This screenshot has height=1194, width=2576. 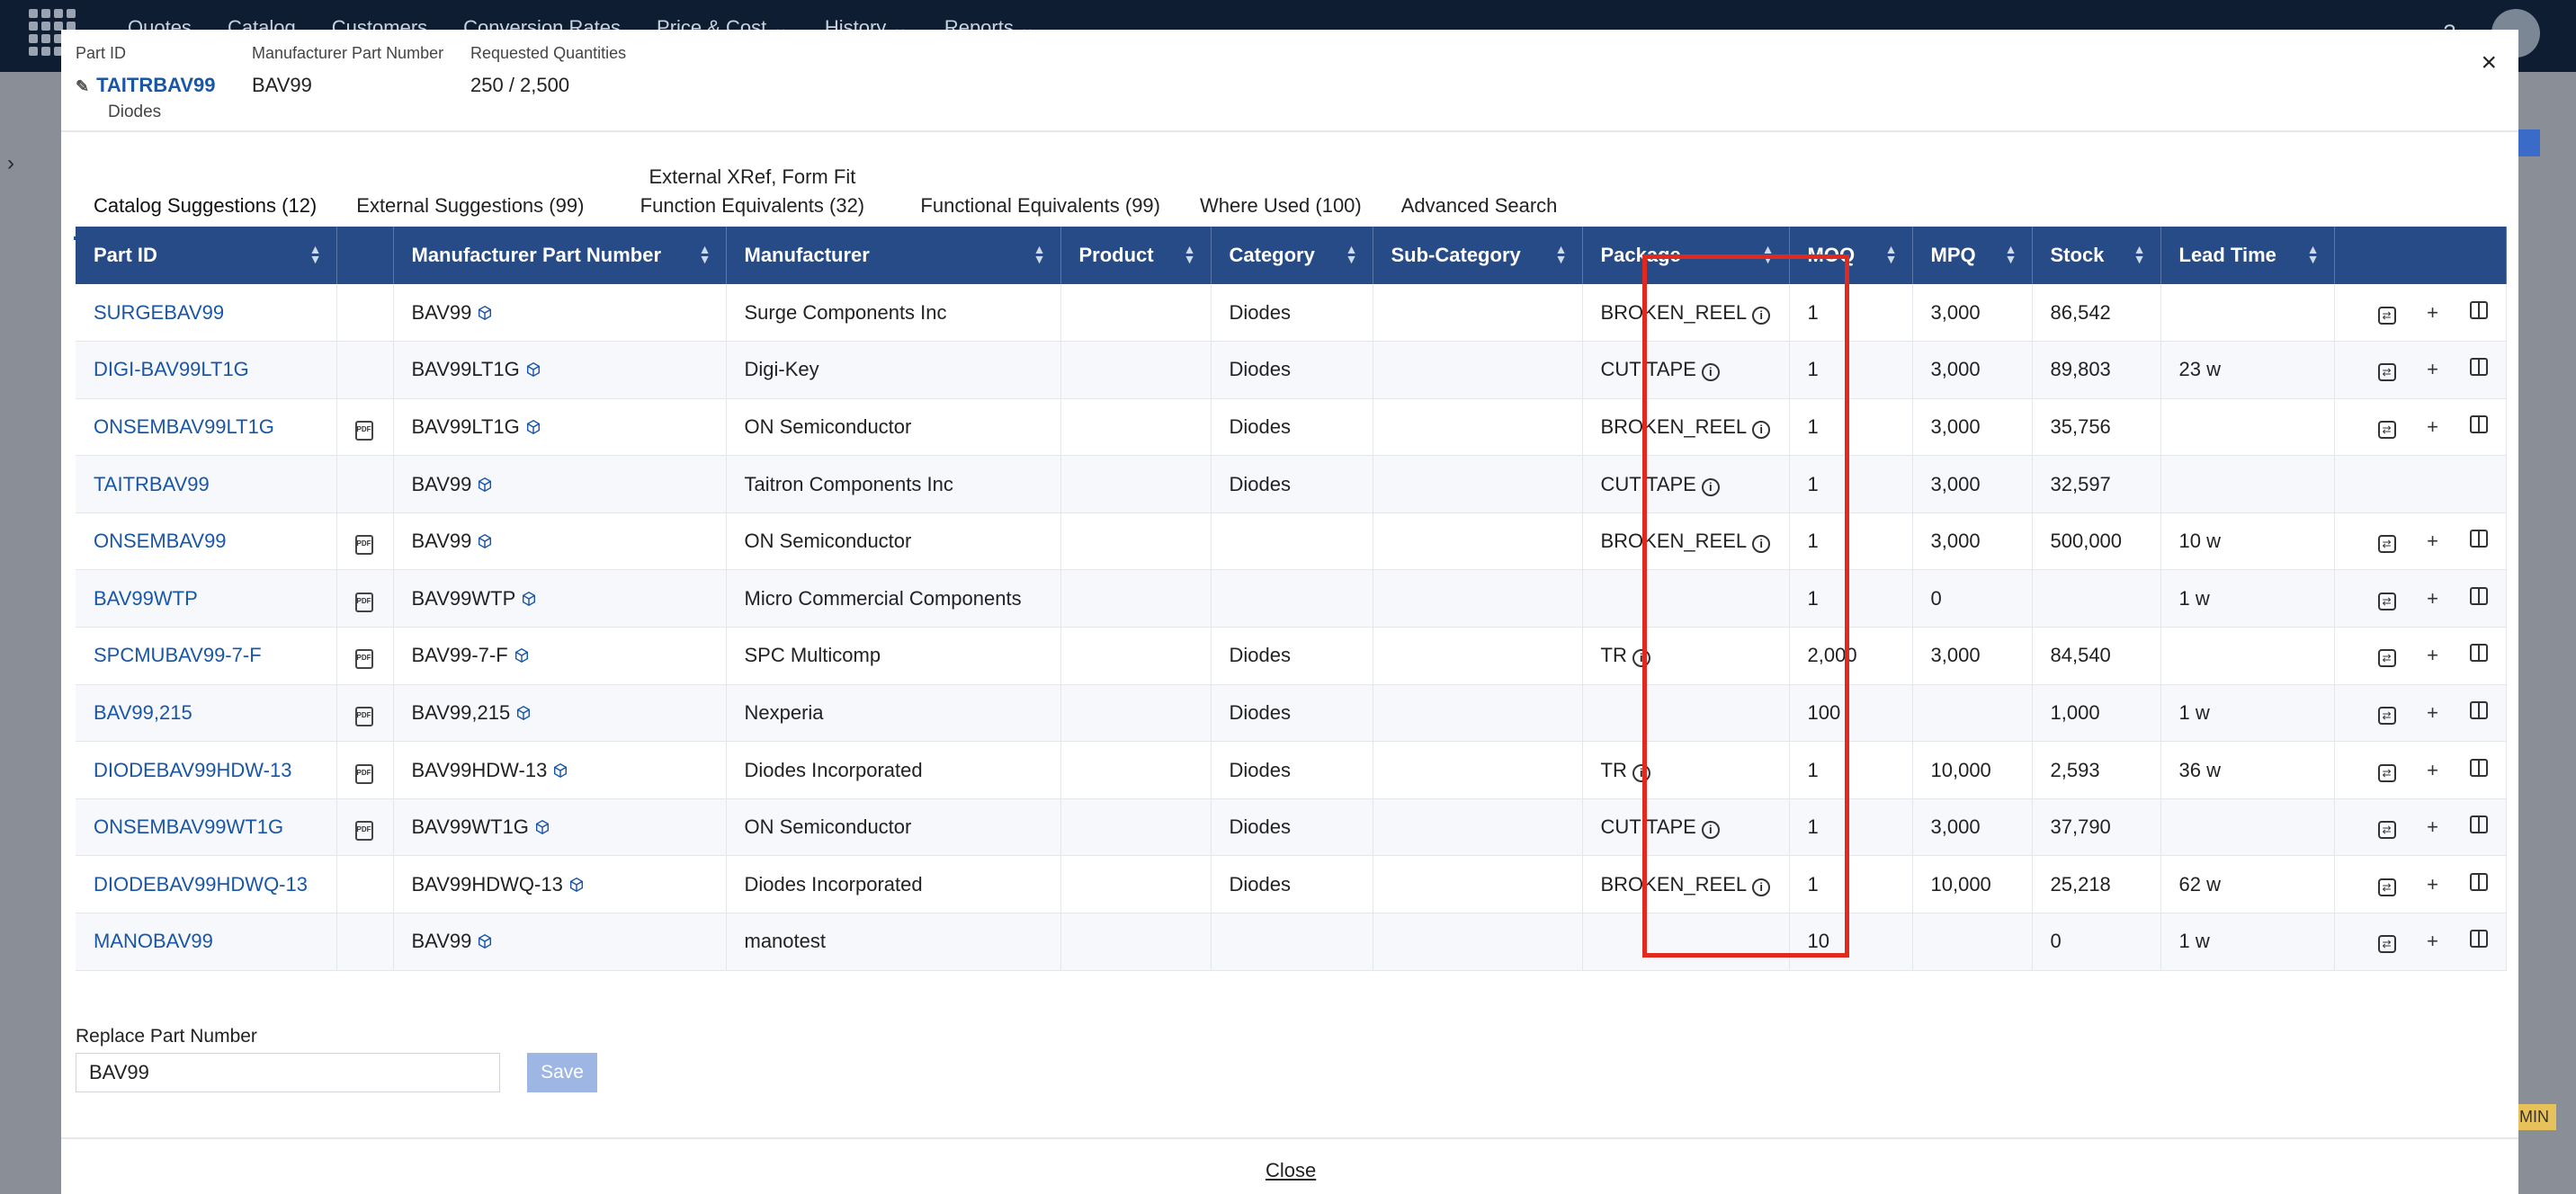 I want to click on part-id-cell: MANOBAV99, so click(x=206, y=942).